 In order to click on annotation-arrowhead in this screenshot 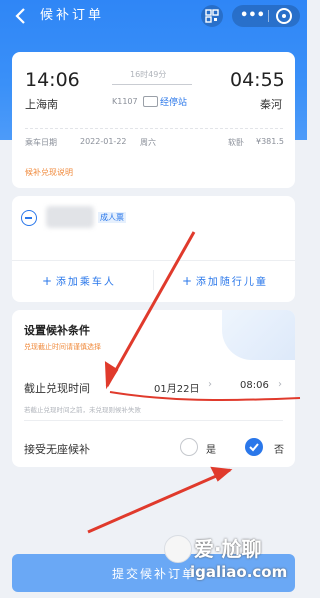, I will do `click(221, 474)`.